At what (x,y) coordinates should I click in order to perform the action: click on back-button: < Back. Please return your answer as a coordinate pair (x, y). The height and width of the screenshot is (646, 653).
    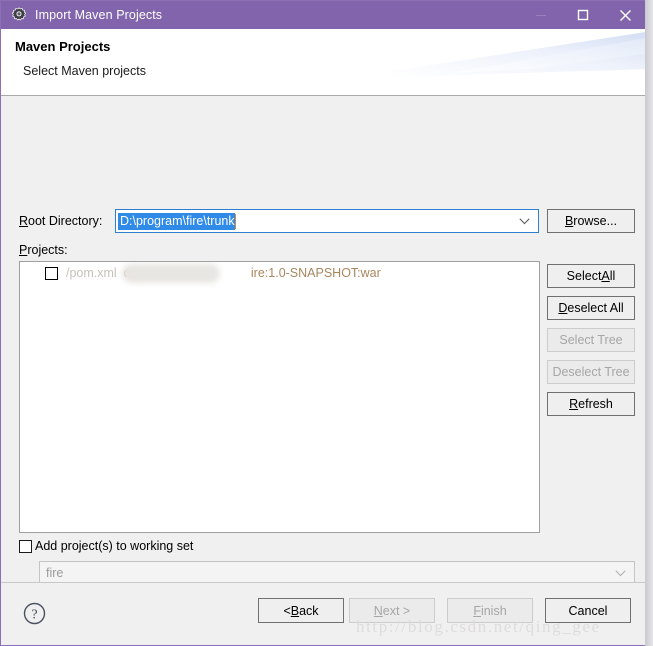
    Looking at the image, I should click on (301, 610).